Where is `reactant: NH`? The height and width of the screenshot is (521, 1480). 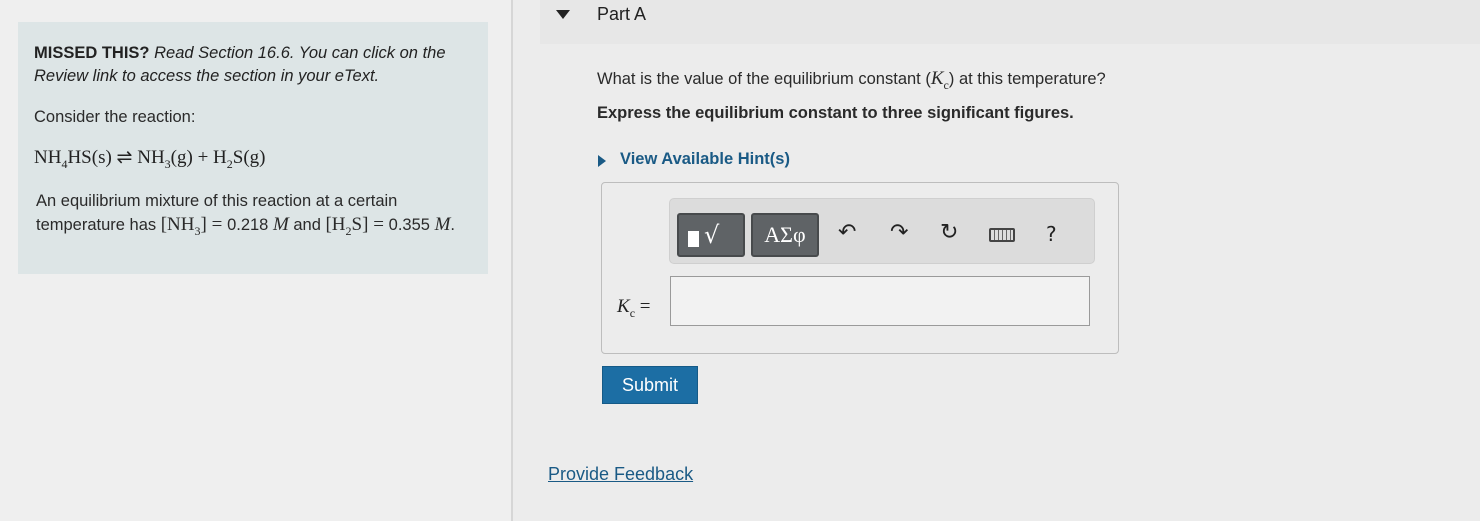
reactant: NH is located at coordinates (48, 157).